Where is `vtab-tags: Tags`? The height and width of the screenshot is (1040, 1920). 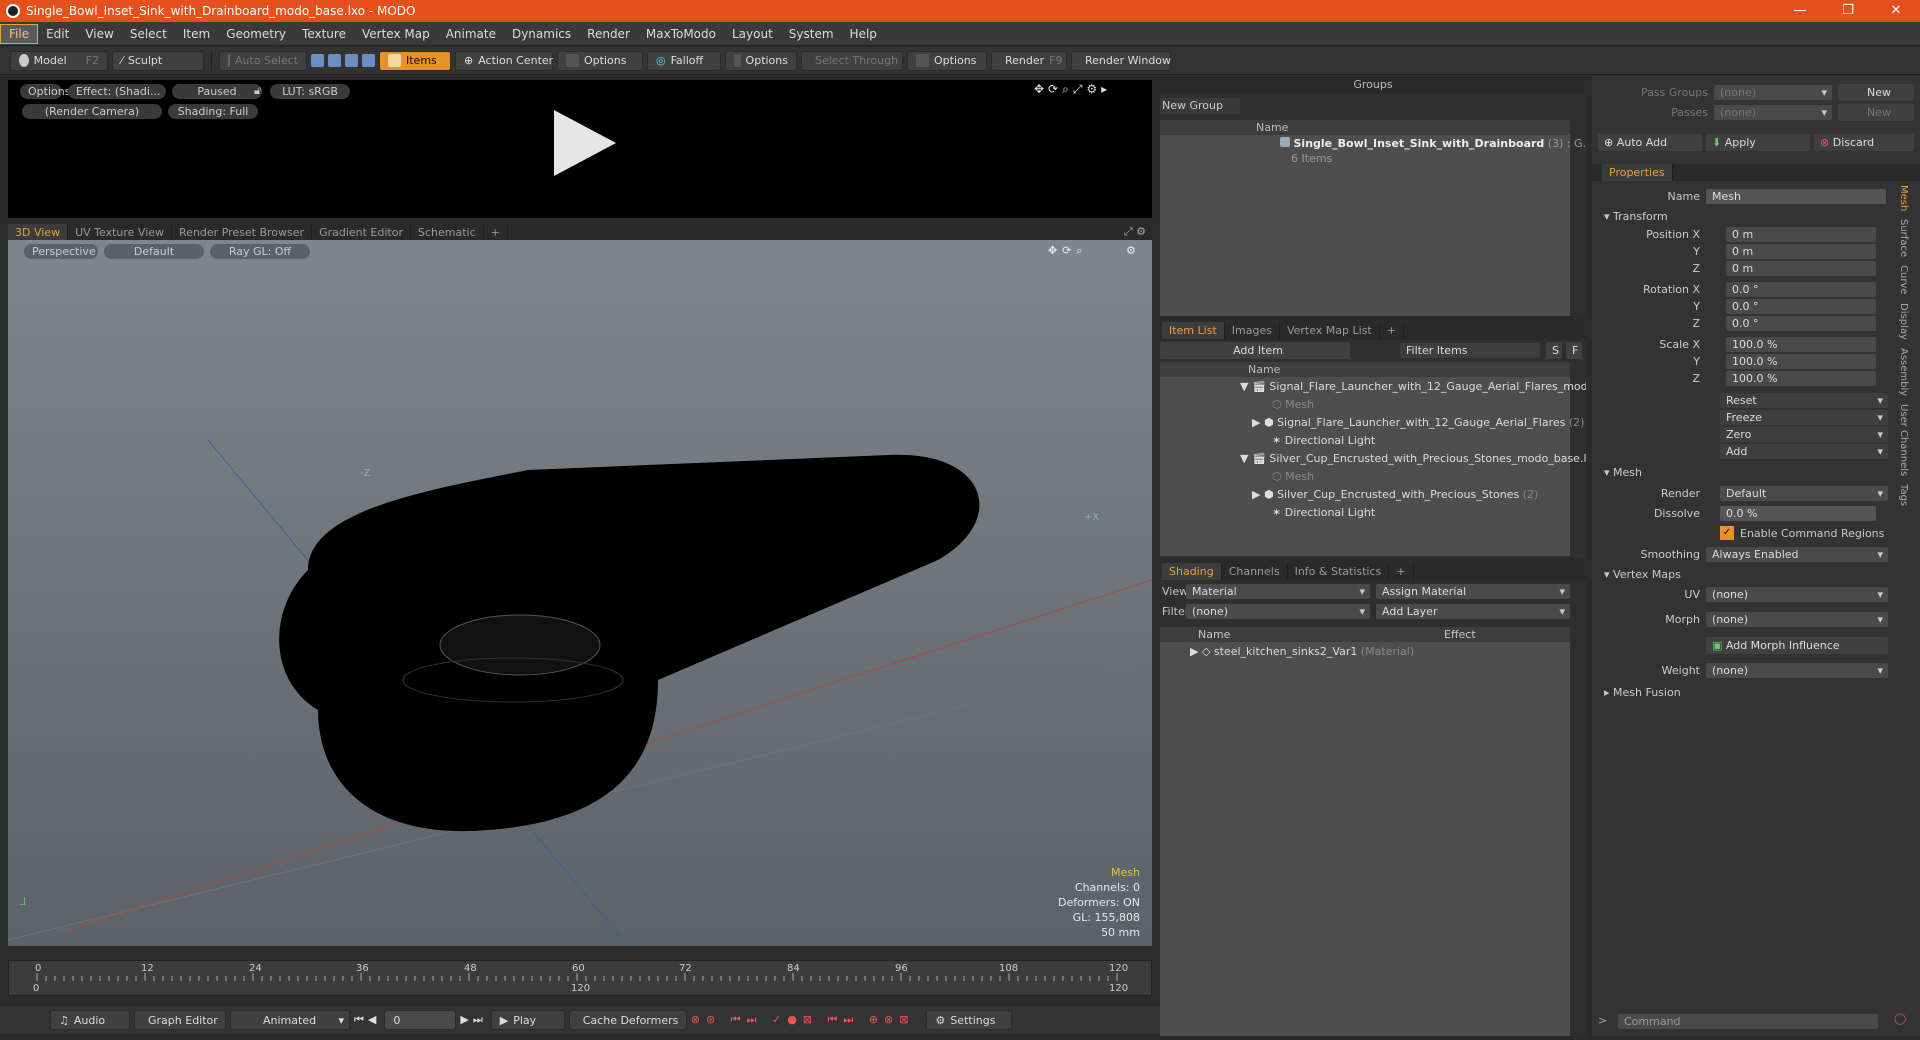
vtab-tags: Tags is located at coordinates (1903, 495).